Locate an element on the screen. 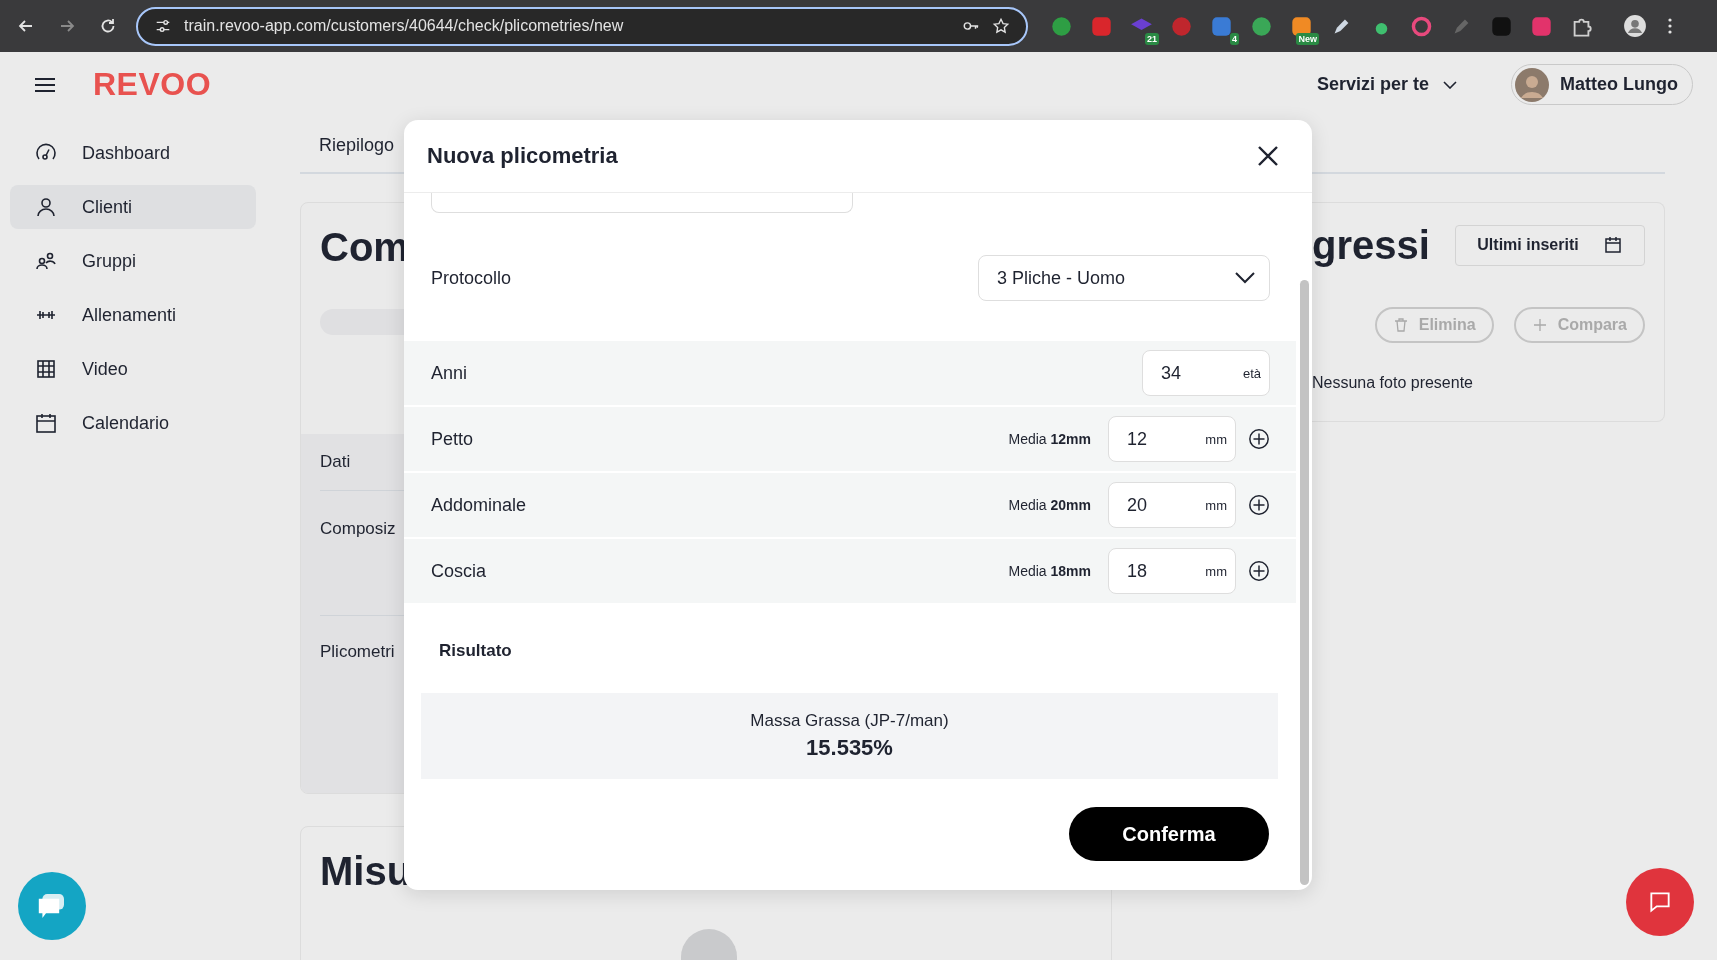  plus-icon is located at coordinates (1539, 325).